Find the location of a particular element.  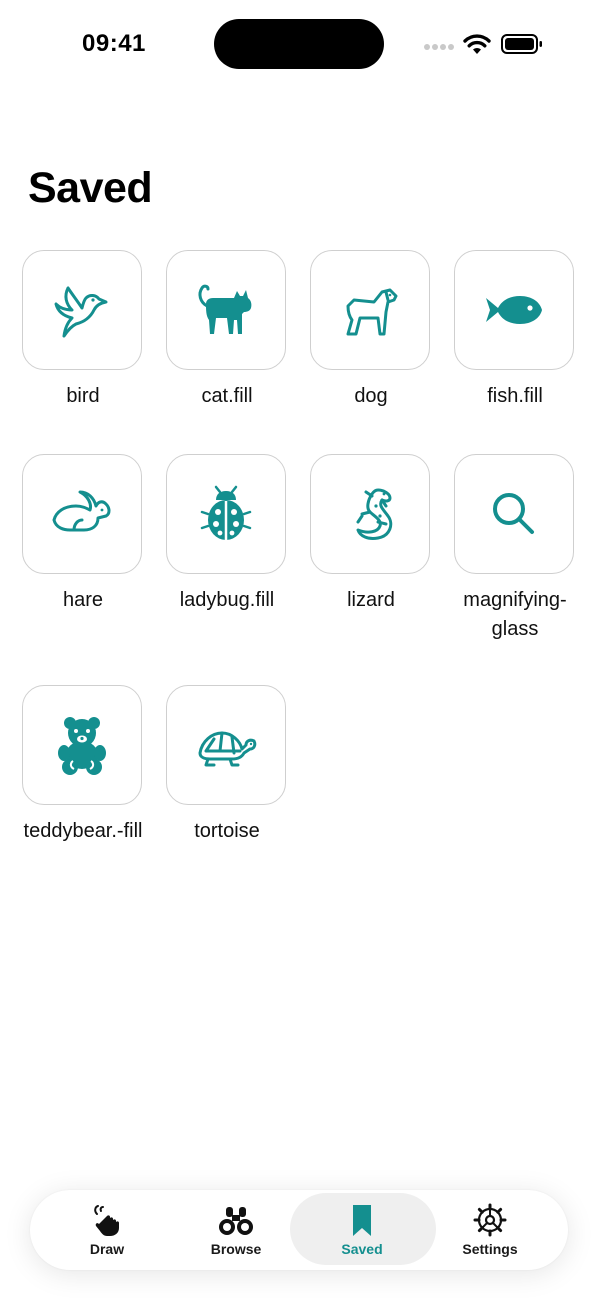

saved-item-label: magnifying-glass is located at coordinates (515, 614).